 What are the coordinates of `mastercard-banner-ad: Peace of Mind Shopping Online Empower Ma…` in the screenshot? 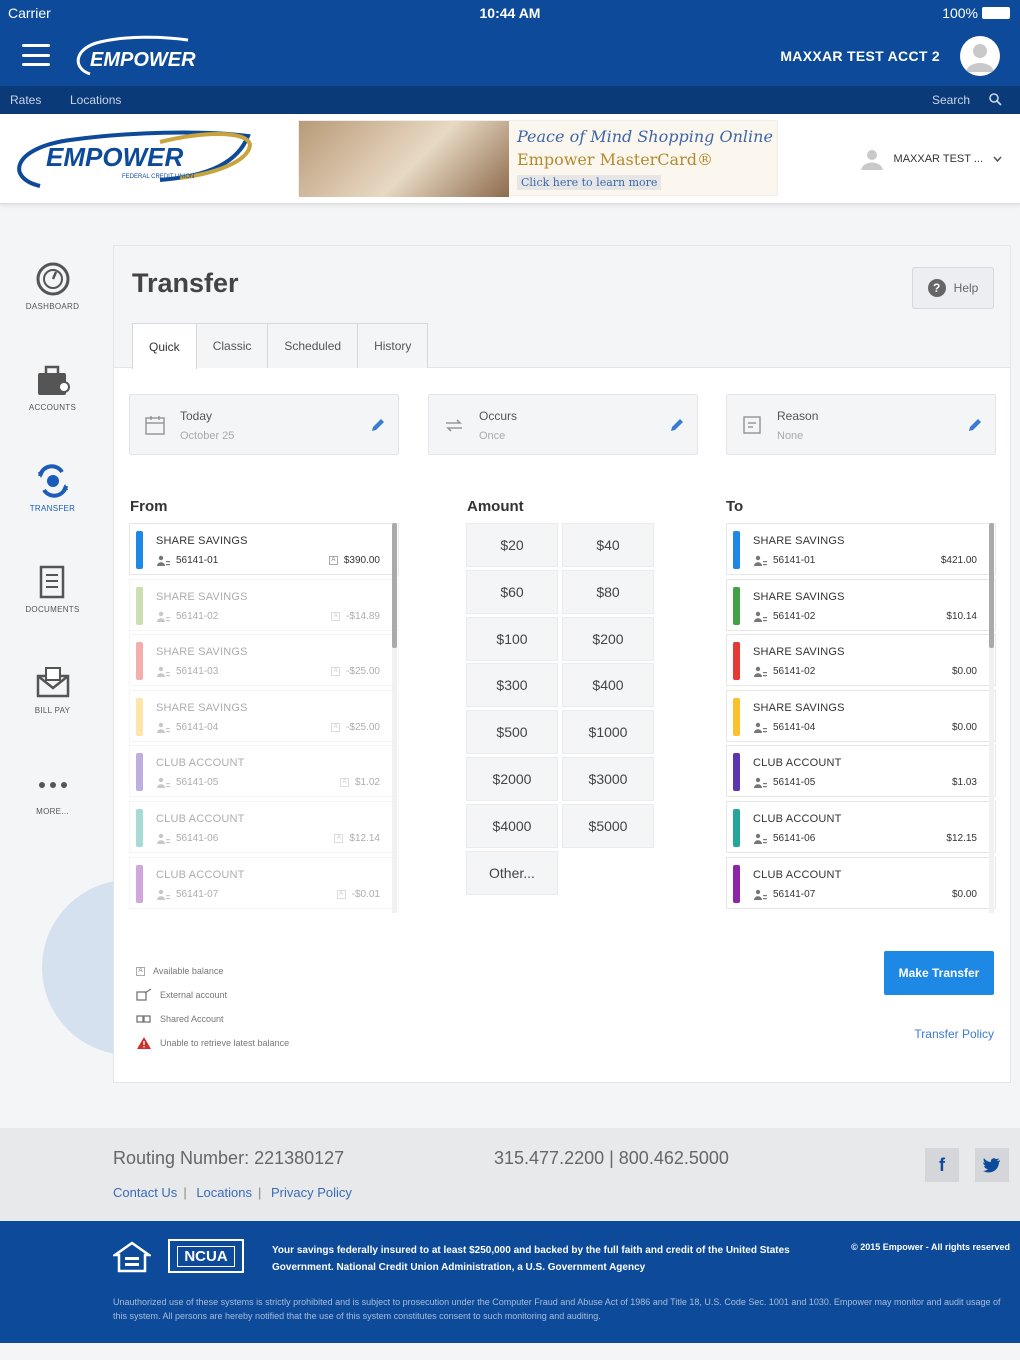 It's located at (538, 158).